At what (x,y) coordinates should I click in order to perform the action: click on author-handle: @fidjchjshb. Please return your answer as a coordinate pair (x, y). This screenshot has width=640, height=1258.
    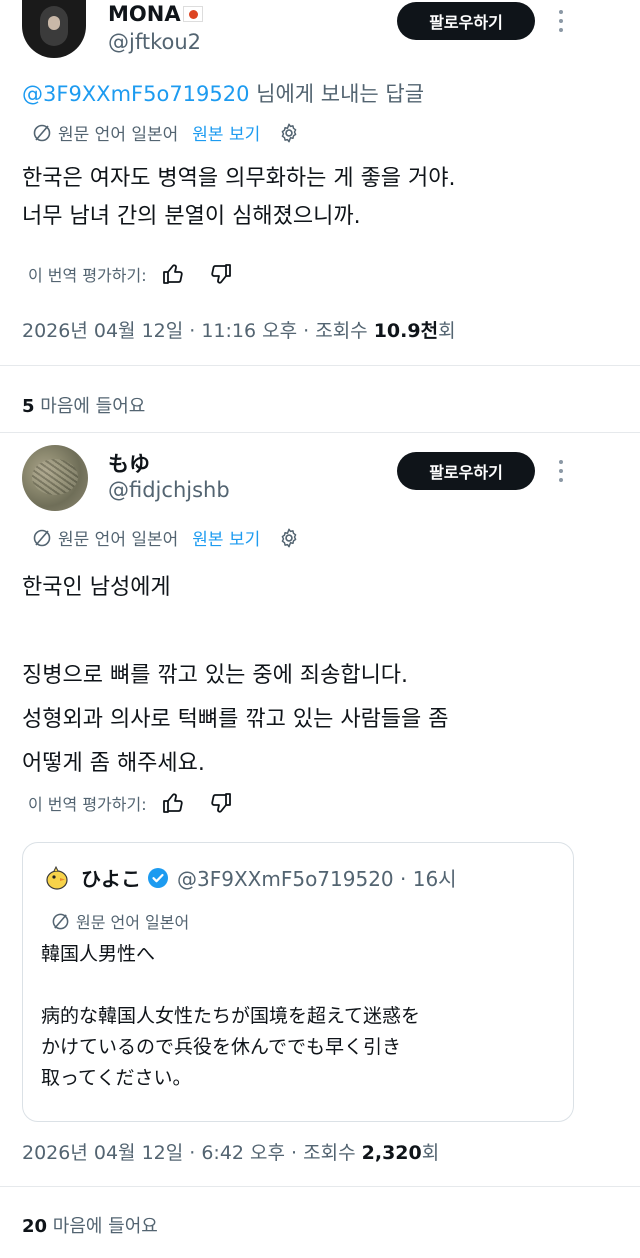
    Looking at the image, I should click on (169, 490).